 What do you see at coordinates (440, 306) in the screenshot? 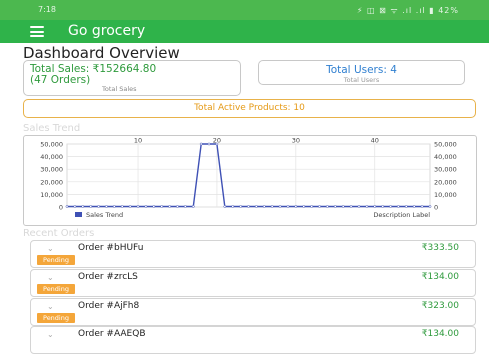
I see `order-amount: ₹323.00` at bounding box center [440, 306].